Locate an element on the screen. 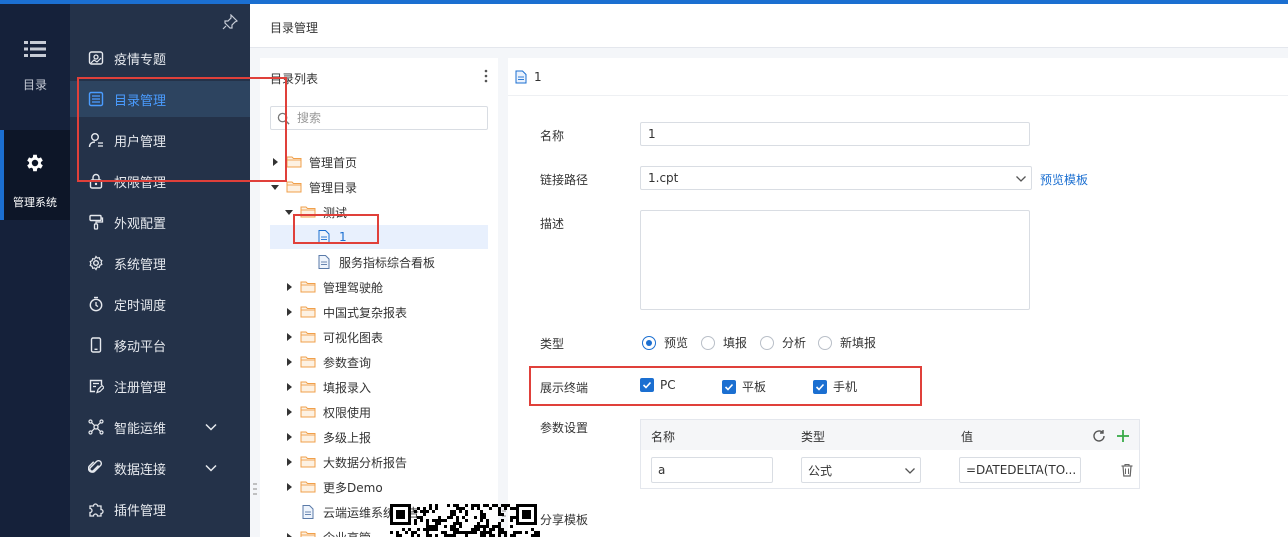  folder-icon is located at coordinates (308, 287).